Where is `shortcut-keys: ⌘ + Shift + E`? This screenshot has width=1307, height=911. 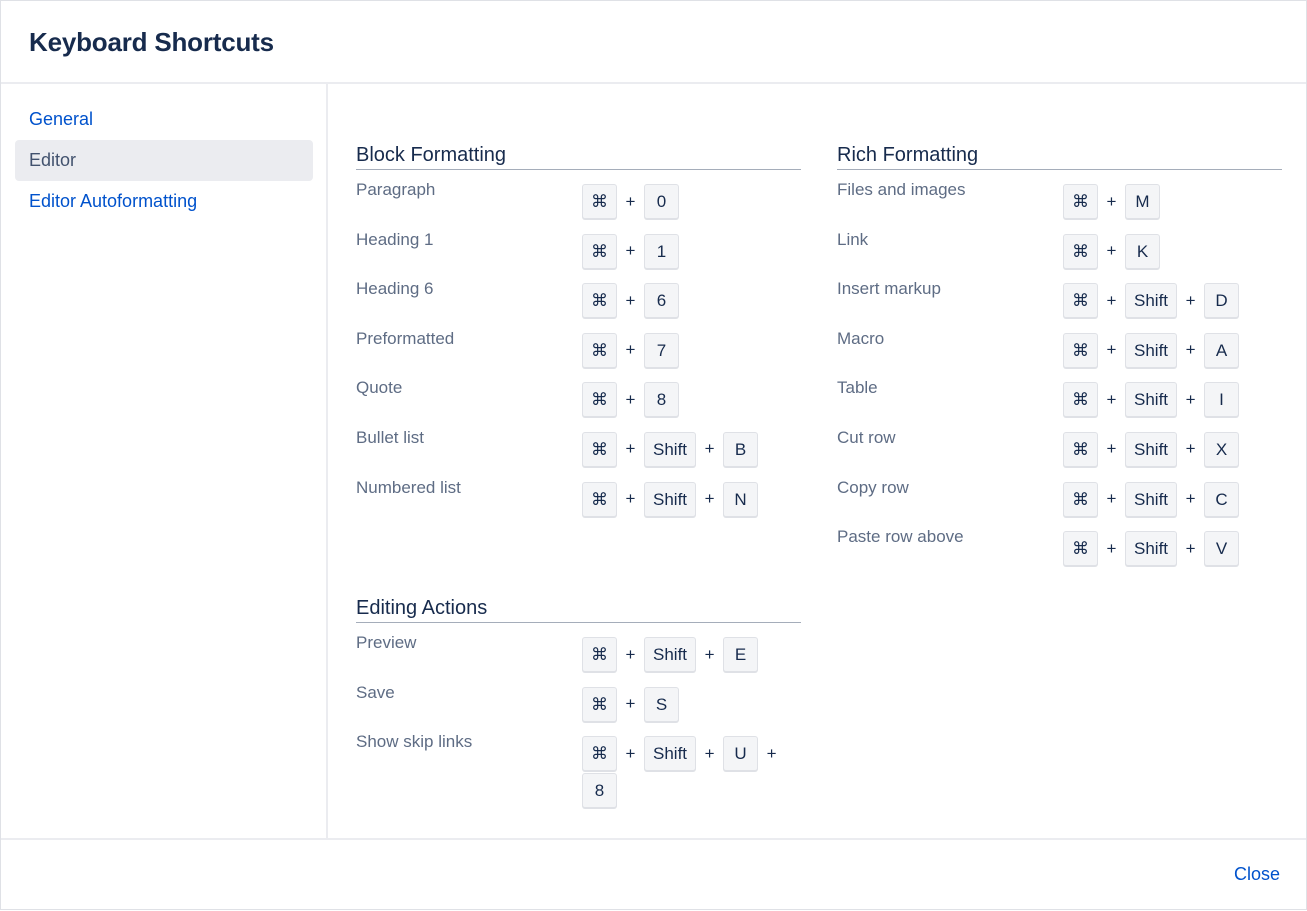
shortcut-keys: ⌘ + Shift + E is located at coordinates (687, 654).